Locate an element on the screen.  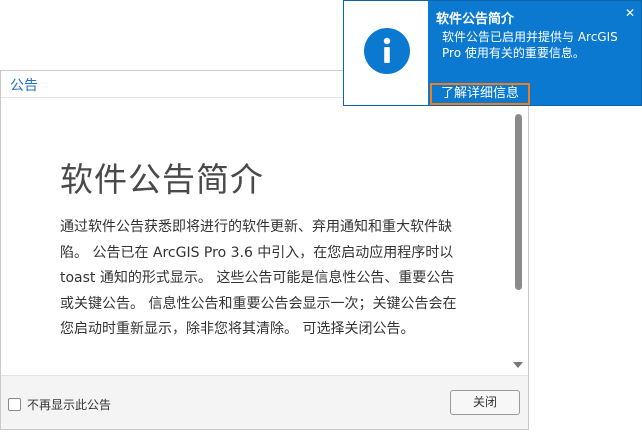
toast-title: 软件公告简介 is located at coordinates (475, 19).